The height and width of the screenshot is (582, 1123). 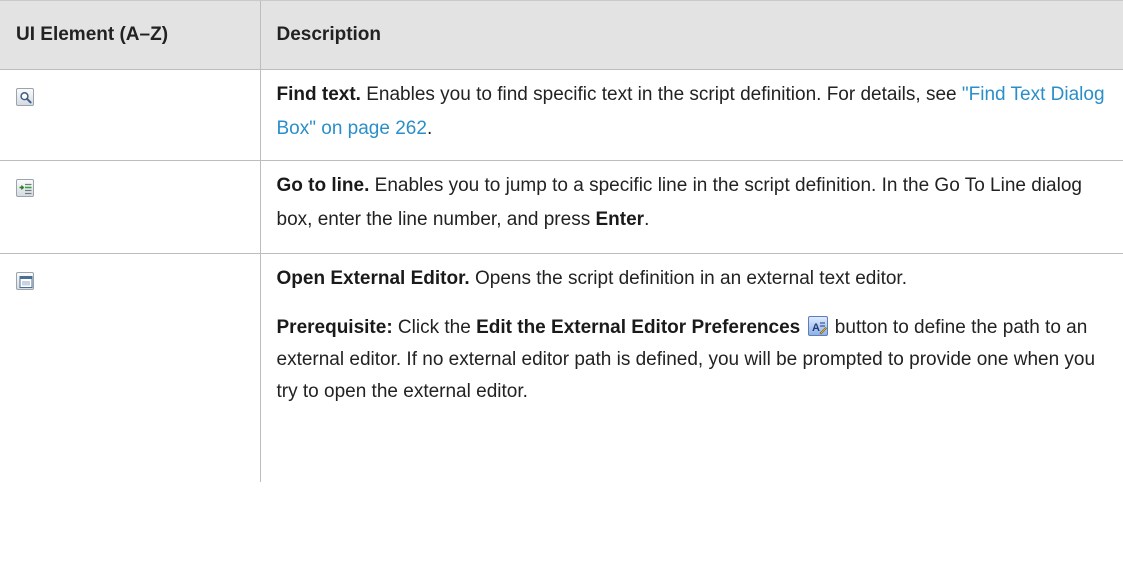 What do you see at coordinates (25, 281) in the screenshot?
I see `open-external-editor-icon` at bounding box center [25, 281].